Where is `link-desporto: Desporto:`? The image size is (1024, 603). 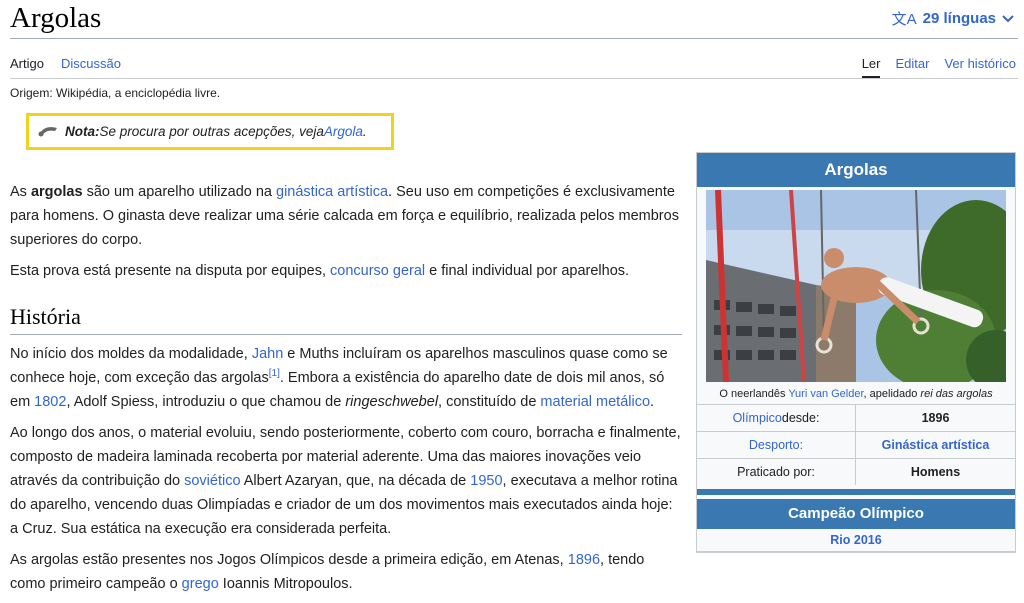
link-desporto: Desporto: is located at coordinates (776, 445).